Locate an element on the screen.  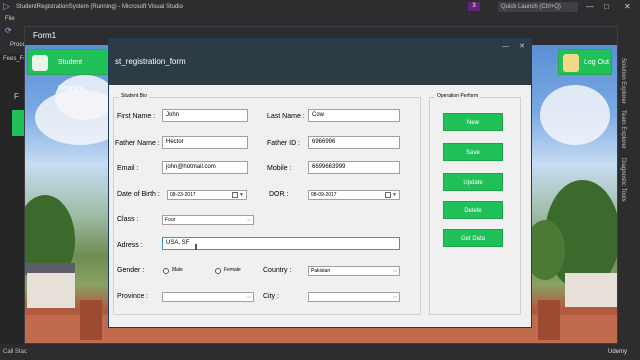
back-icon: ⟳ is located at coordinates (8, 30).